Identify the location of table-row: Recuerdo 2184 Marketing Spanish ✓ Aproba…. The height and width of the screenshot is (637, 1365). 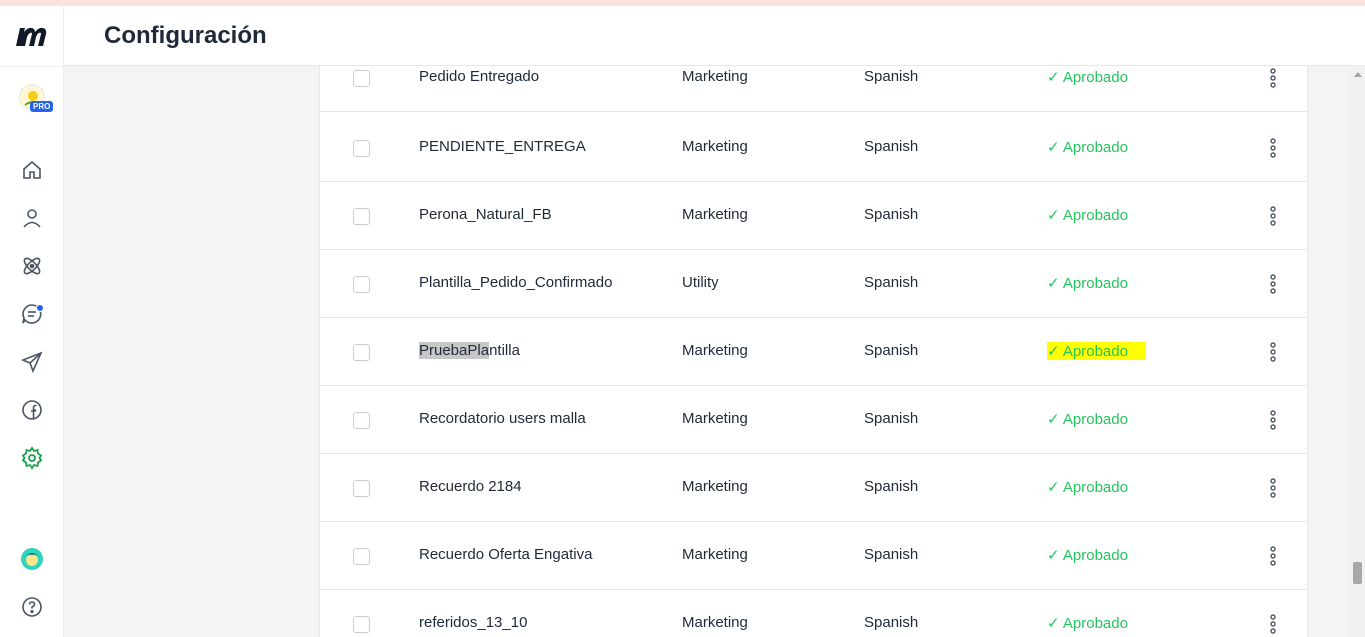
(813, 488).